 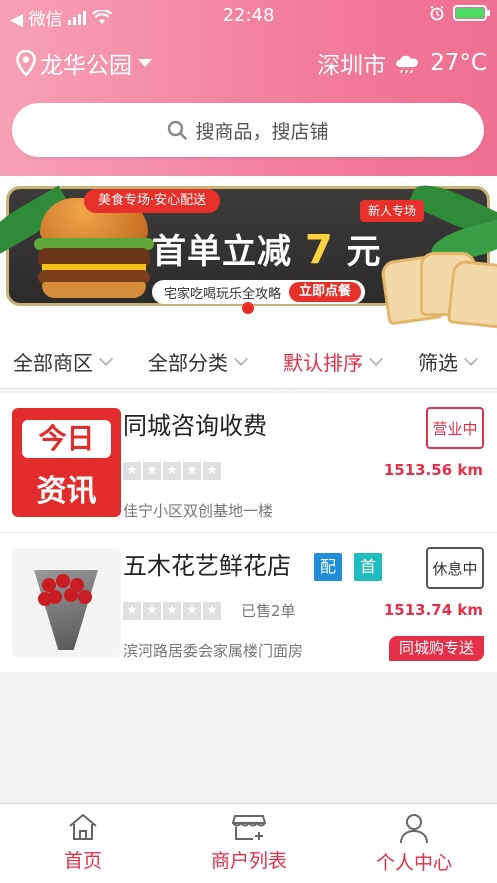 What do you see at coordinates (66, 491) in the screenshot?
I see `logo-text-bottom: 资讯` at bounding box center [66, 491].